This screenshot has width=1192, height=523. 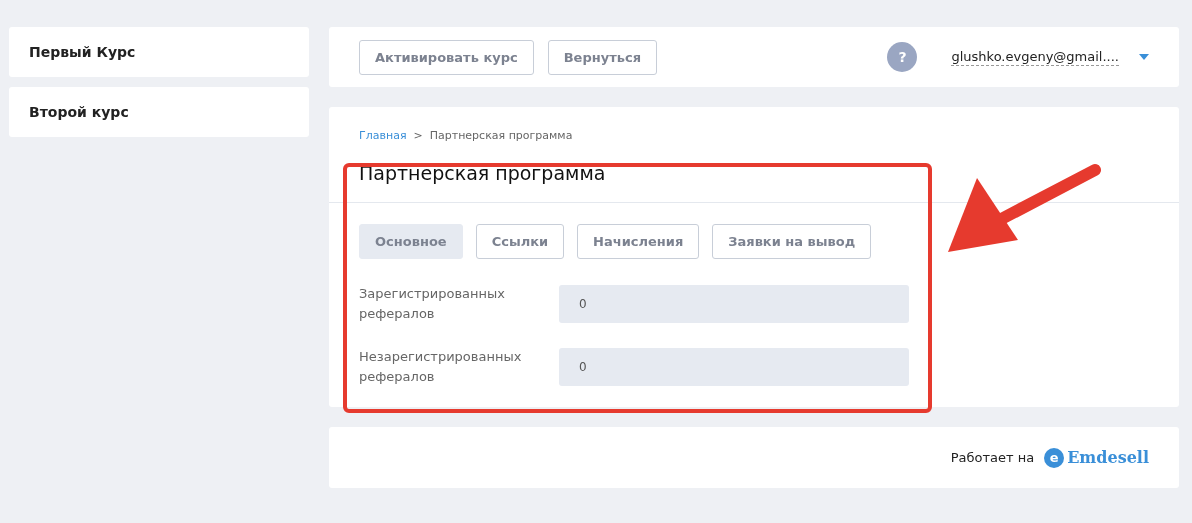 What do you see at coordinates (1054, 457) in the screenshot?
I see `logo-icon: e` at bounding box center [1054, 457].